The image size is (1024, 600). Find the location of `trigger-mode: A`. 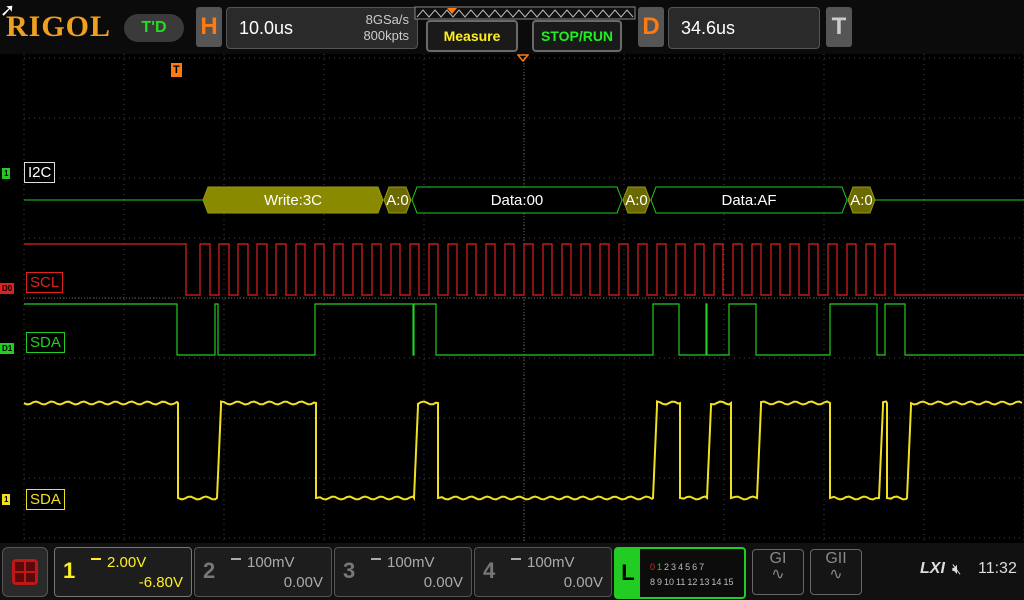

trigger-mode: A is located at coordinates (1008, 28).